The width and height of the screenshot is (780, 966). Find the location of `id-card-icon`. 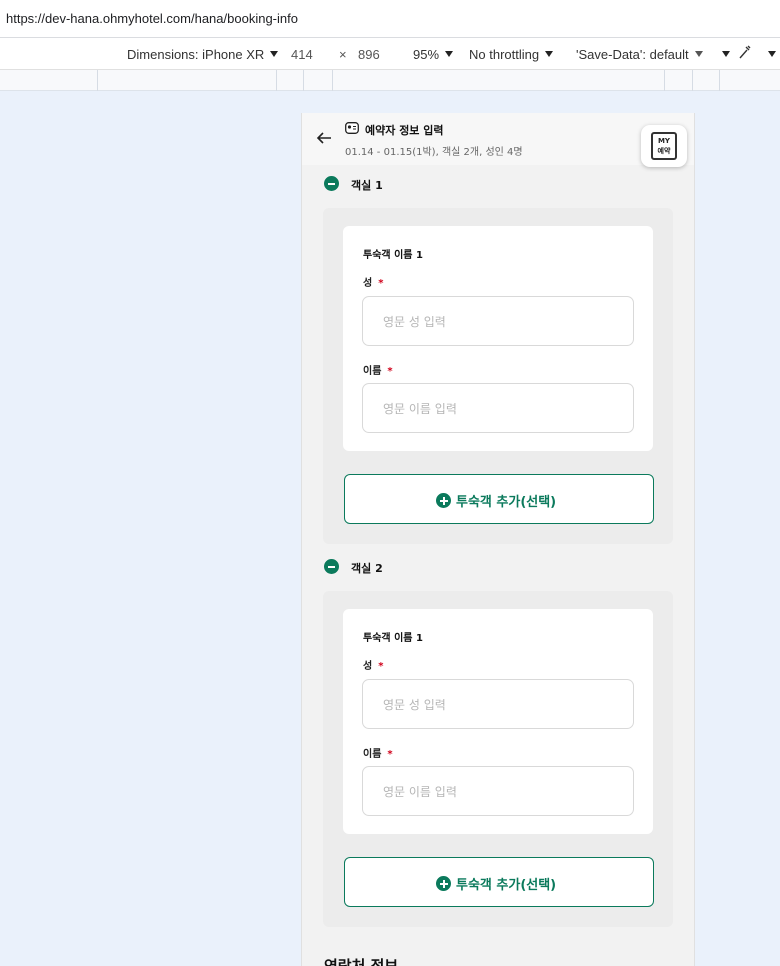

id-card-icon is located at coordinates (352, 128).